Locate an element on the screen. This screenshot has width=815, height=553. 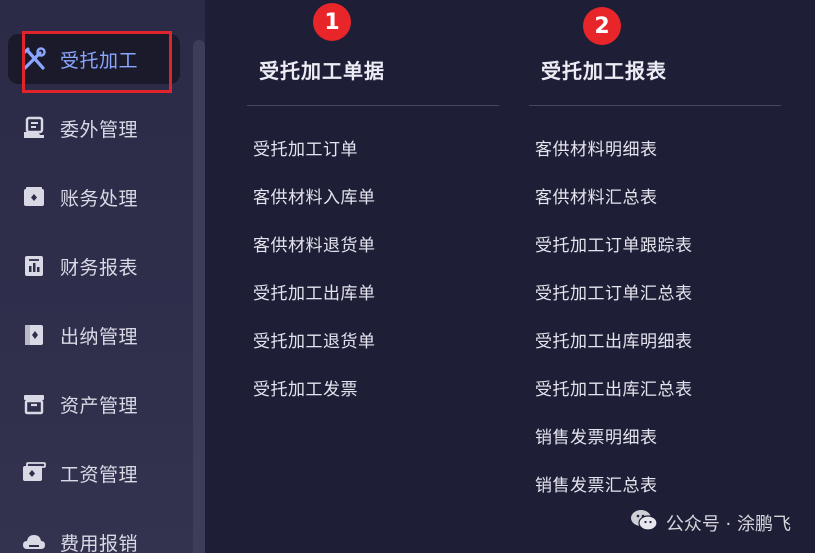
menu-link: 客供材料明细表 is located at coordinates (596, 147).